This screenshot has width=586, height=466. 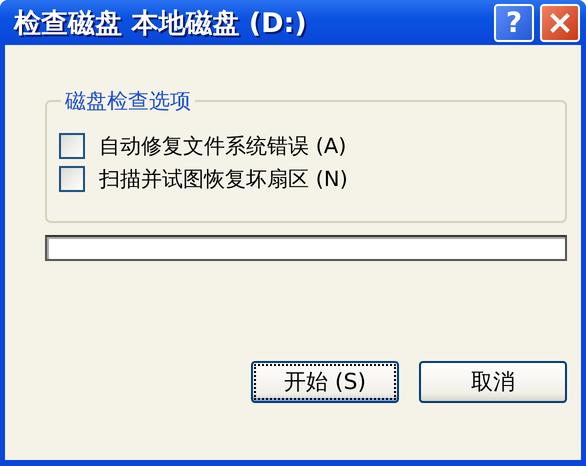 I want to click on close-button, so click(x=560, y=23).